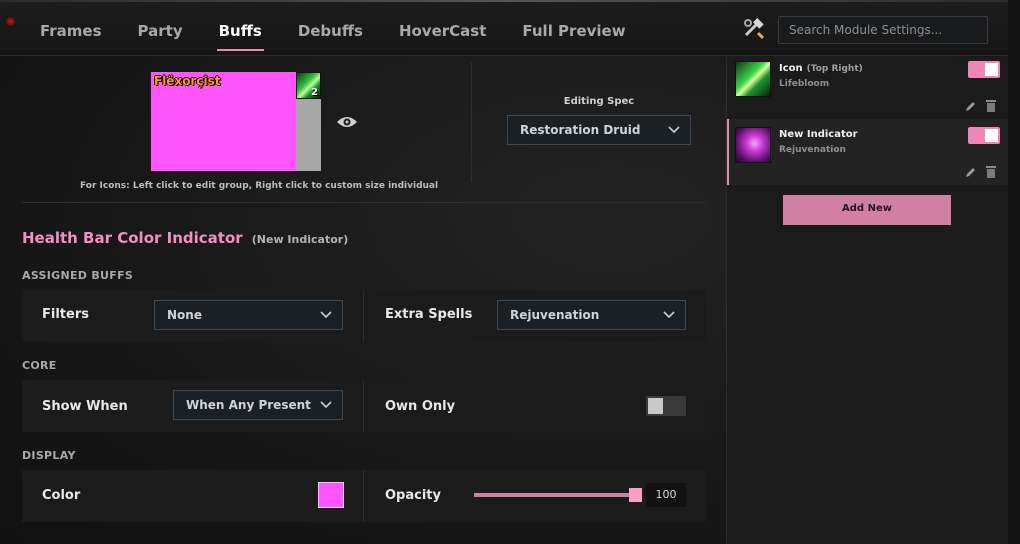 The image size is (1020, 544). Describe the element at coordinates (85, 406) in the screenshot. I see `show-when-label: Show When` at that location.